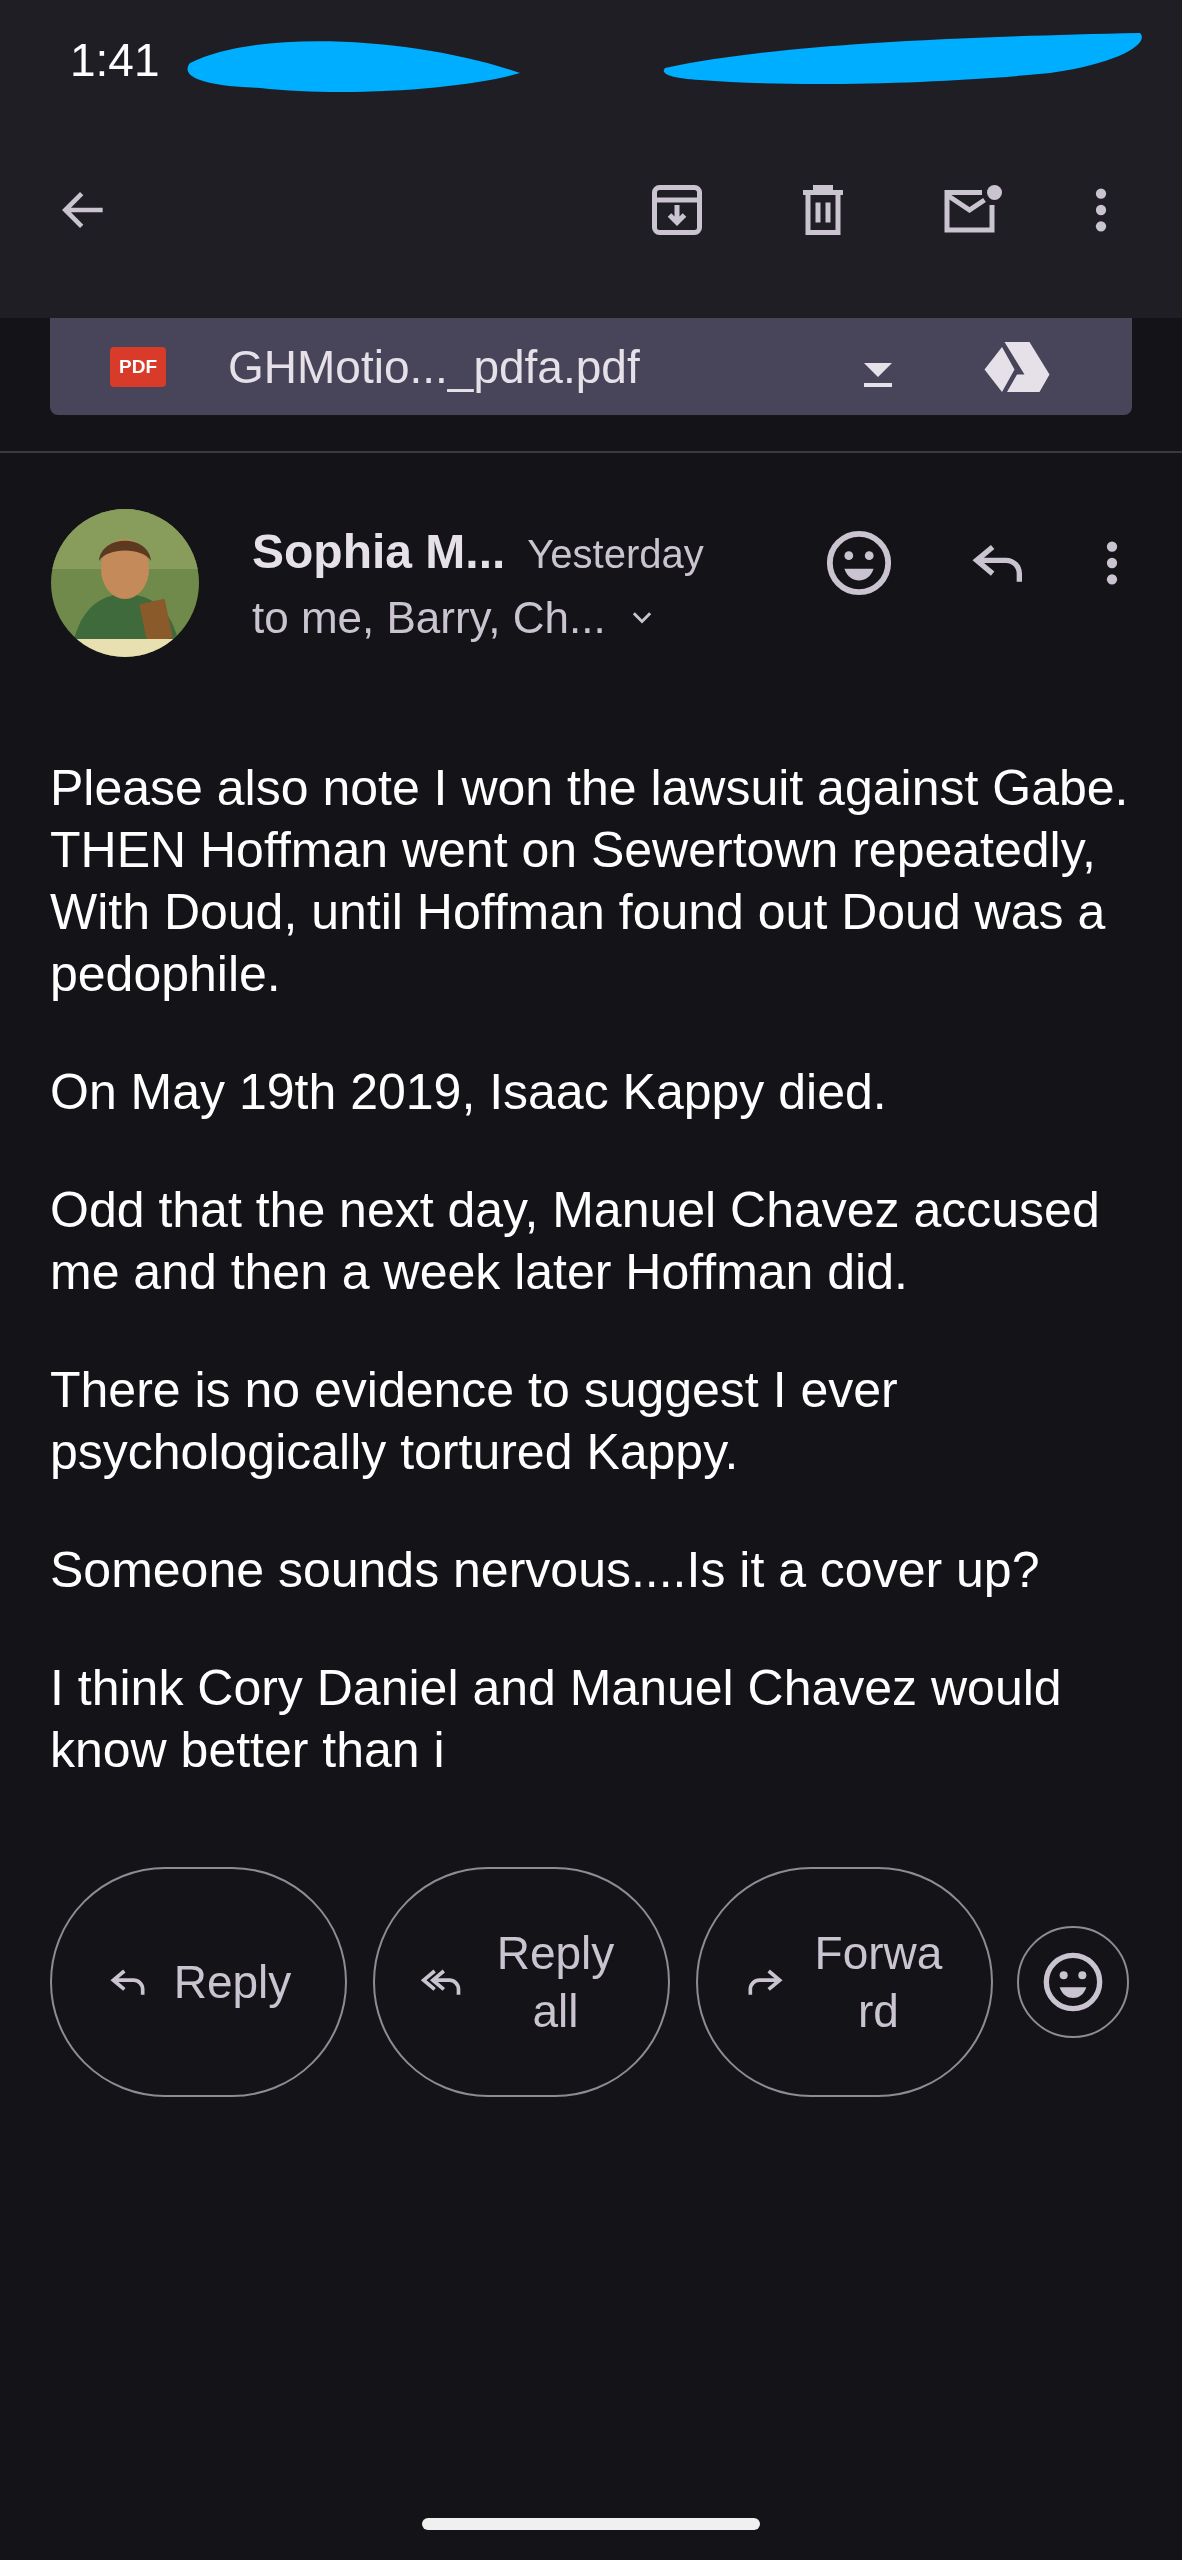  What do you see at coordinates (844, 1982) in the screenshot?
I see `forward-button: Forward` at bounding box center [844, 1982].